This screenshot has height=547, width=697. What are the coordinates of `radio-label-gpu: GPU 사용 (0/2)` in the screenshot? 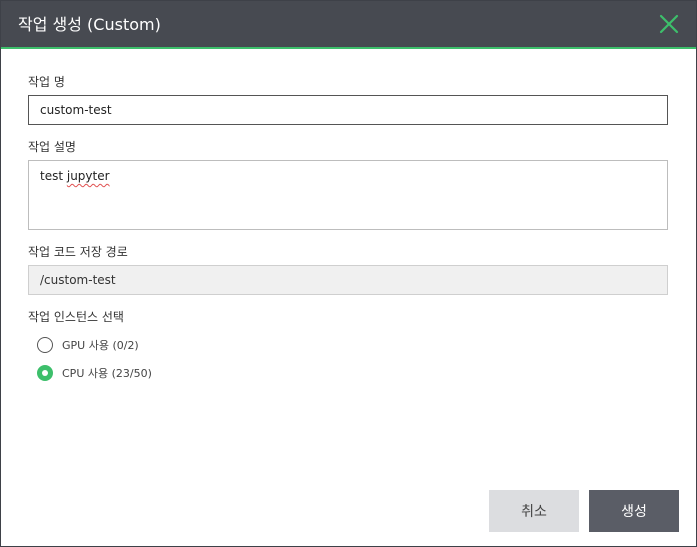 It's located at (100, 345).